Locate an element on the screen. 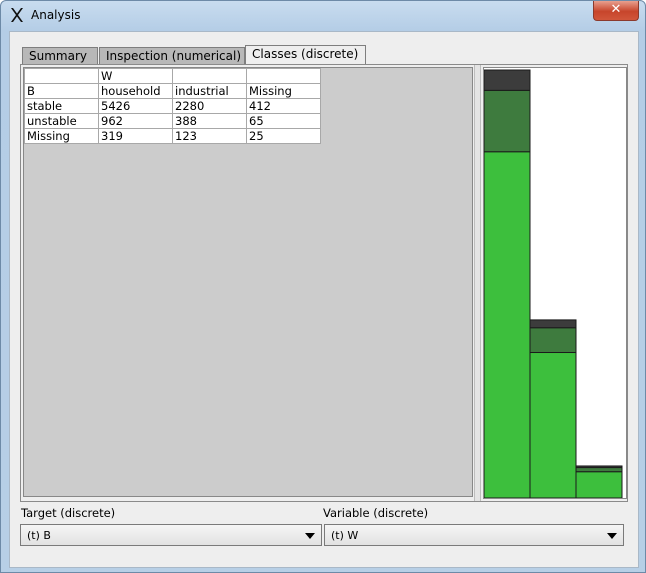 The height and width of the screenshot is (573, 646). target-label: Target (discrete) is located at coordinates (68, 513).